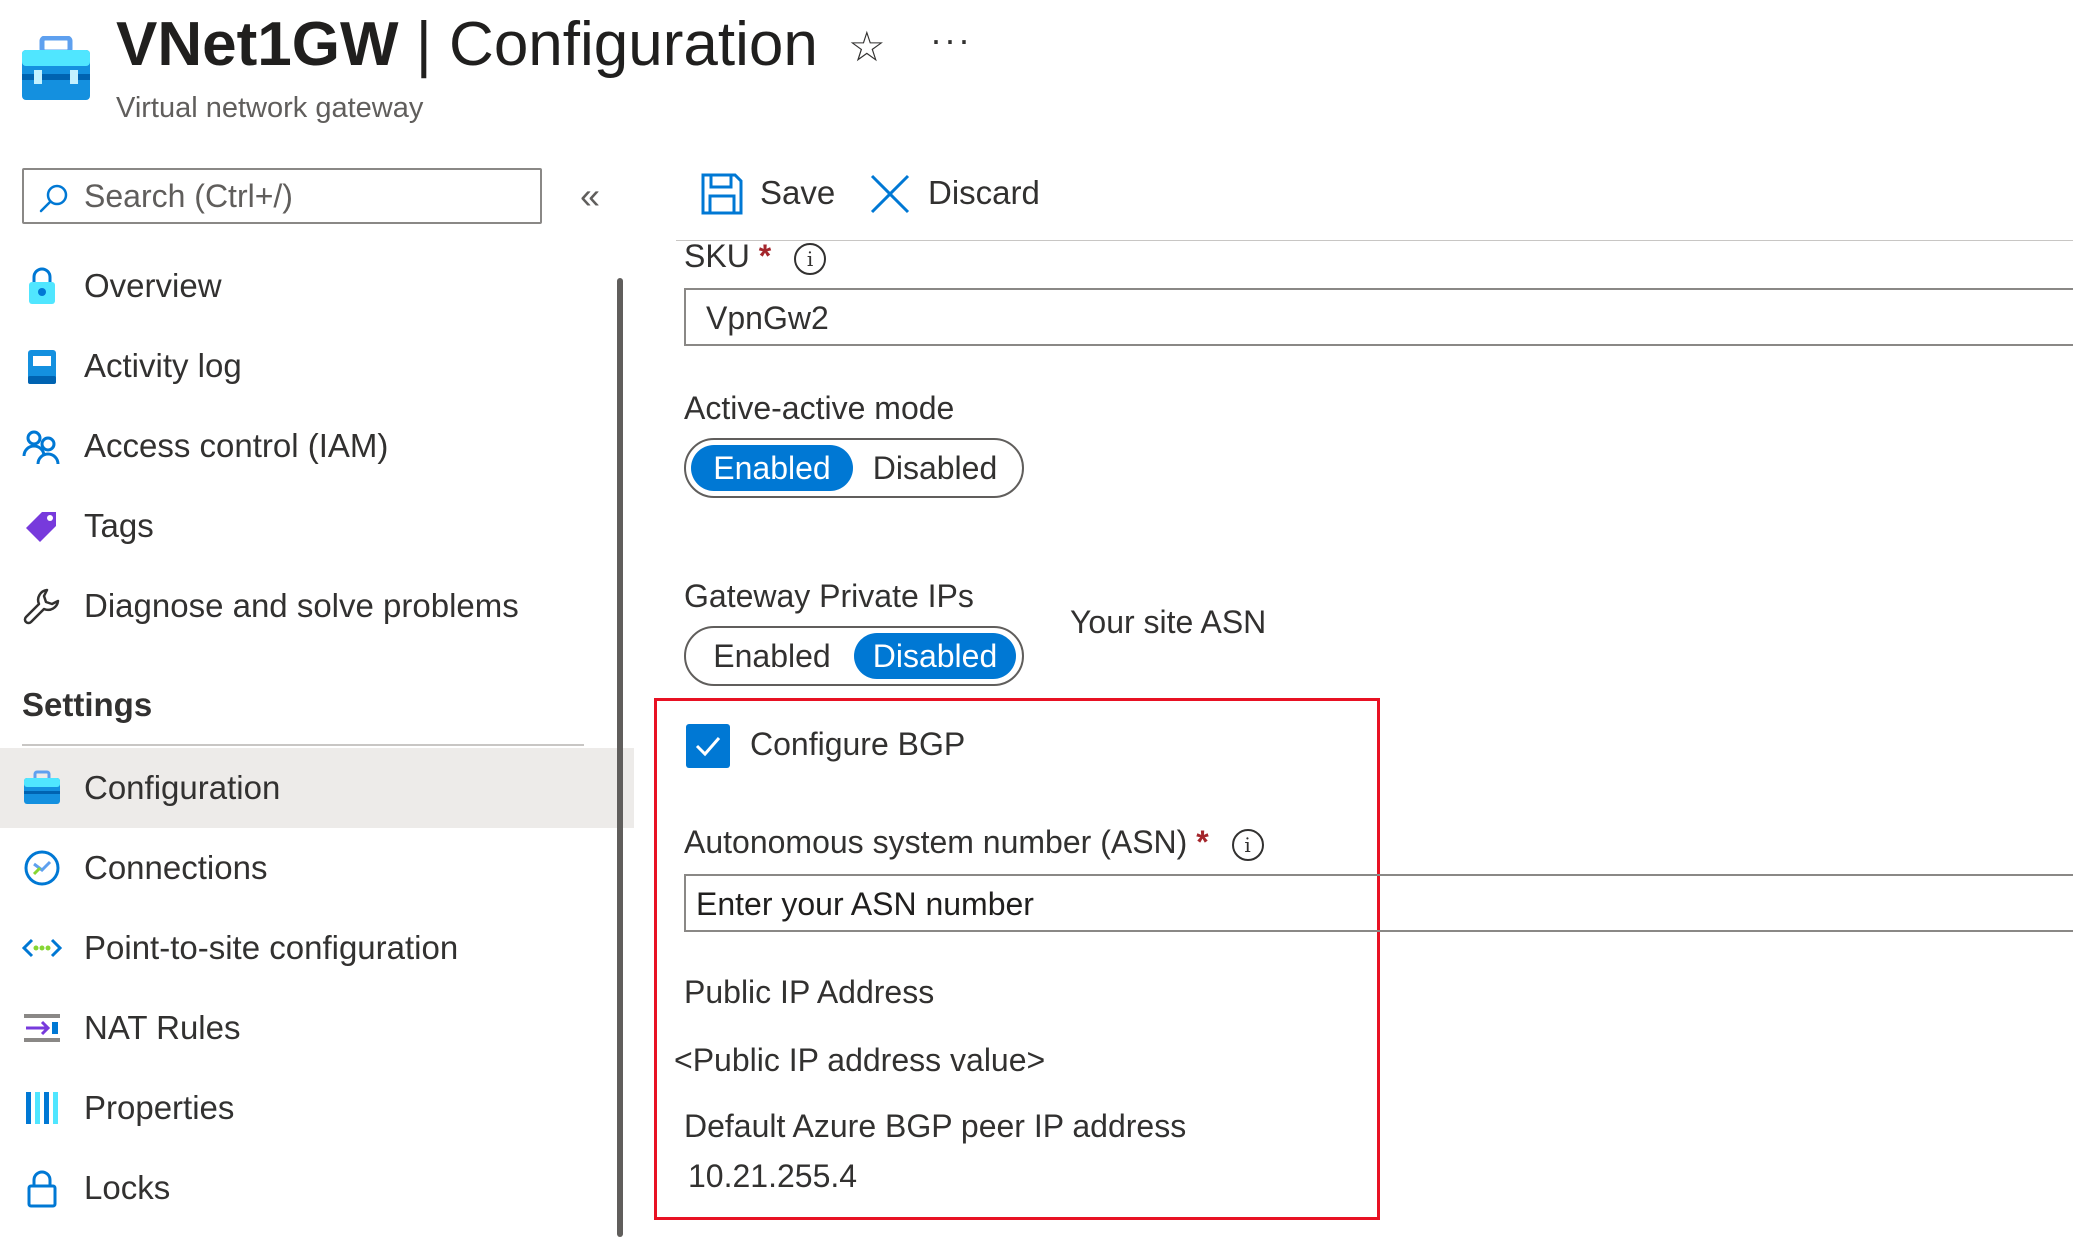  What do you see at coordinates (317, 1108) in the screenshot?
I see `sidebar-item-properties: Properties` at bounding box center [317, 1108].